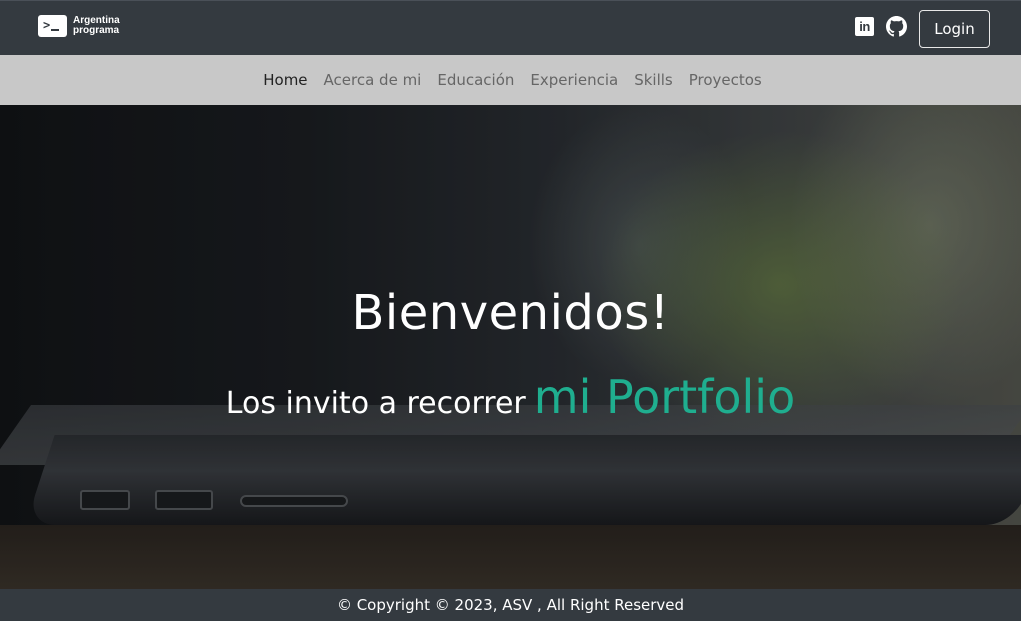 This screenshot has height=621, width=1021. I want to click on linkedin-icon: in, so click(864, 26).